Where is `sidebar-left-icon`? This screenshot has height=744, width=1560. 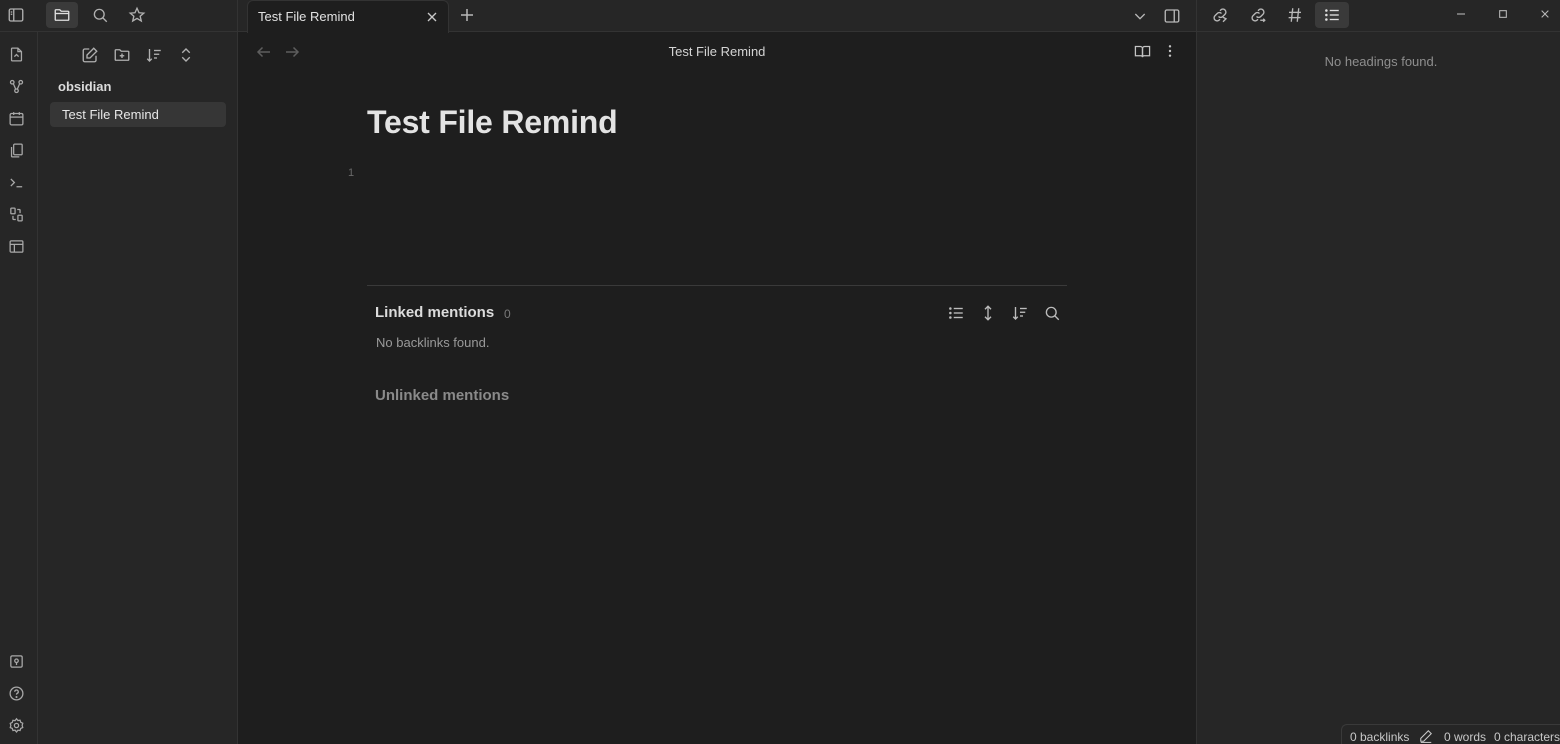 sidebar-left-icon is located at coordinates (16, 15).